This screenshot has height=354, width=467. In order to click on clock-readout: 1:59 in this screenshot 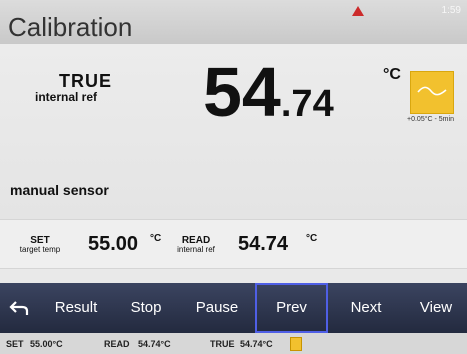, I will do `click(451, 10)`.